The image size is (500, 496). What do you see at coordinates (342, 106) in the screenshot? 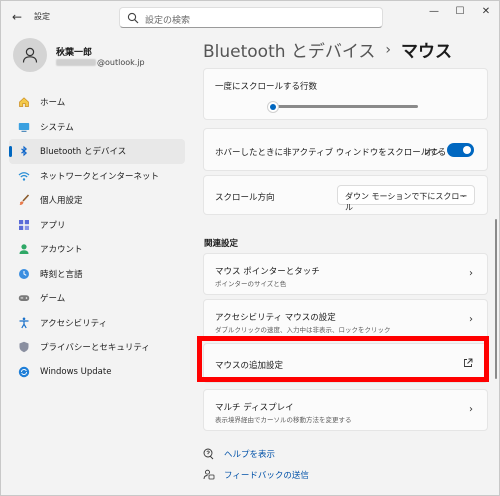
I see `scroll-lines-slider` at bounding box center [342, 106].